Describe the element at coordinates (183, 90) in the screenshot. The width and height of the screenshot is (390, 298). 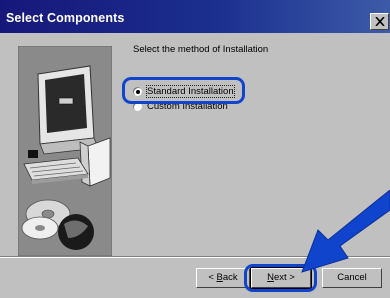
I see `standard-option-highlight` at that location.